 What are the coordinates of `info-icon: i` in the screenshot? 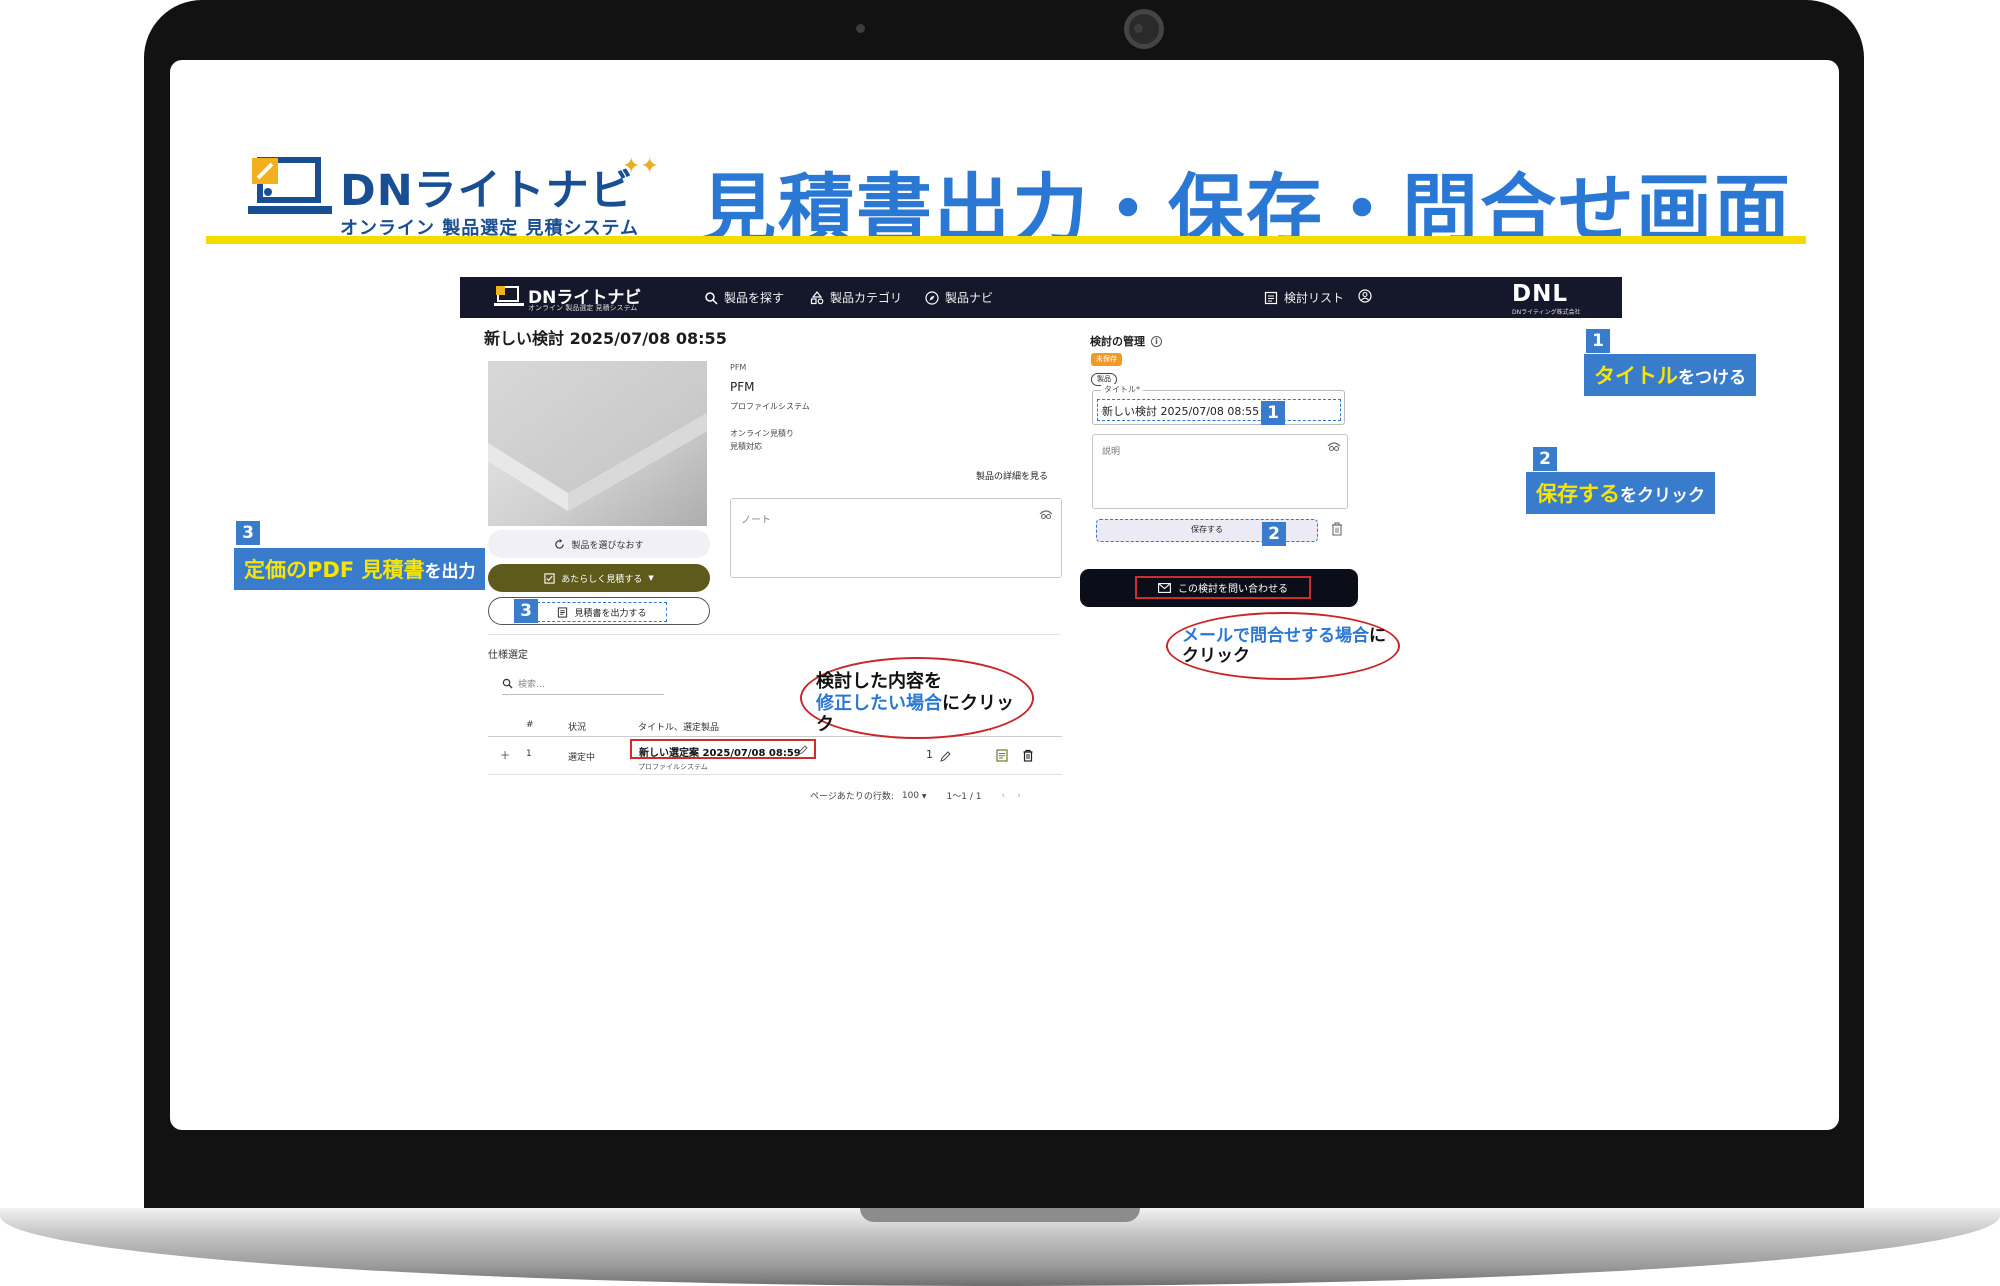 It's located at (1156, 341).